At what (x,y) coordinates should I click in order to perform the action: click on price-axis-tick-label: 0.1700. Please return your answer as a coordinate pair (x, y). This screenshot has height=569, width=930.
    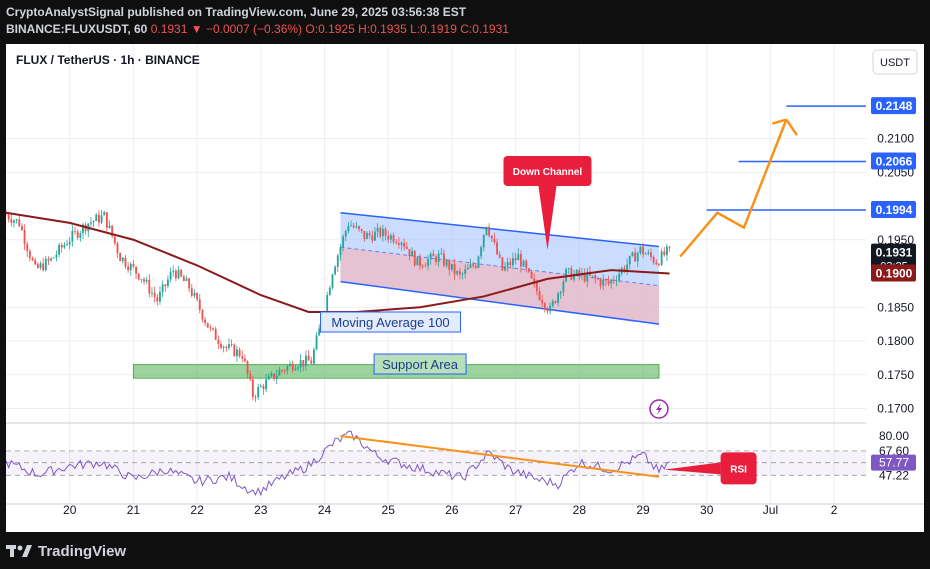
    Looking at the image, I should click on (895, 409).